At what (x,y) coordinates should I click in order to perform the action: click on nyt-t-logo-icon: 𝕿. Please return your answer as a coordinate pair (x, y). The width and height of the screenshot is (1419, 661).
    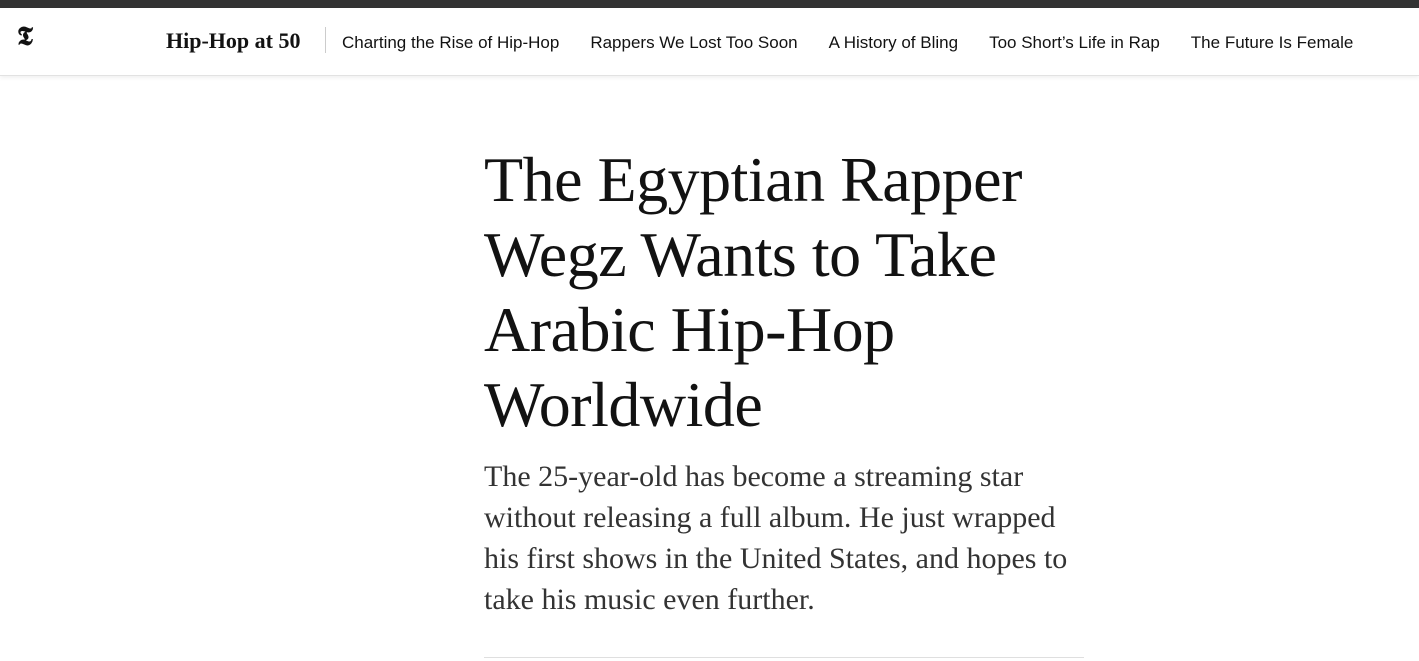
    Looking at the image, I should click on (25, 37).